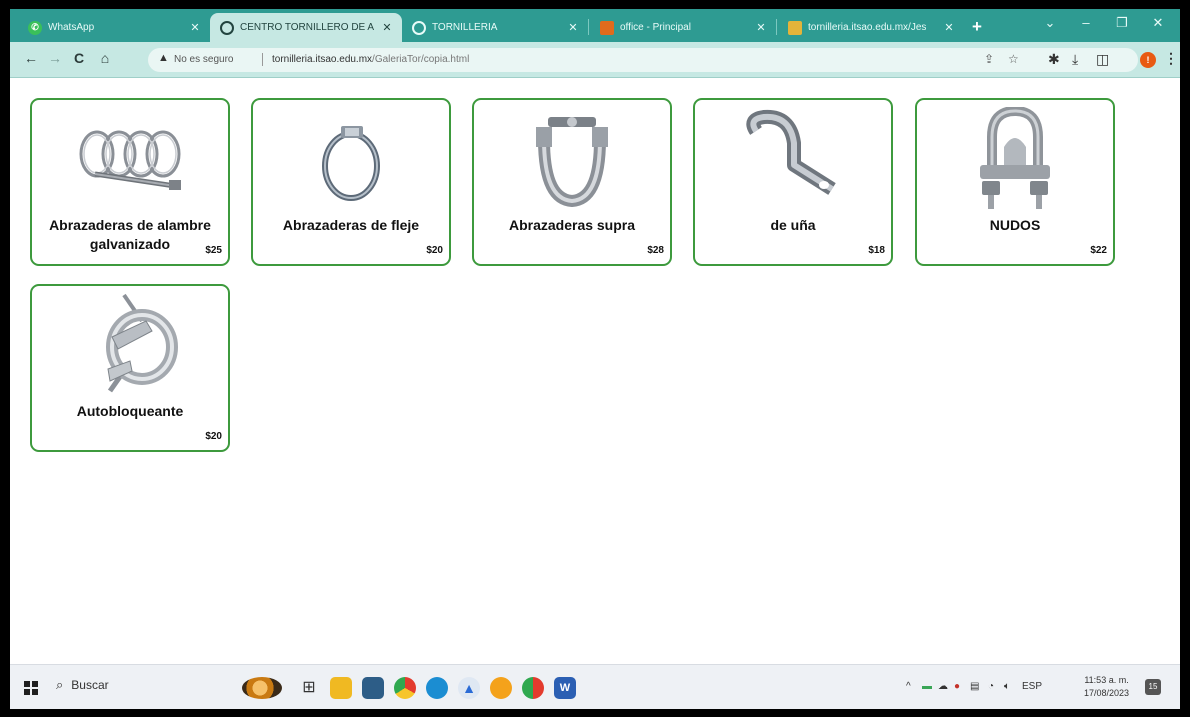 This screenshot has width=1190, height=717. What do you see at coordinates (1107, 693) in the screenshot?
I see `date: 17/08/2023` at bounding box center [1107, 693].